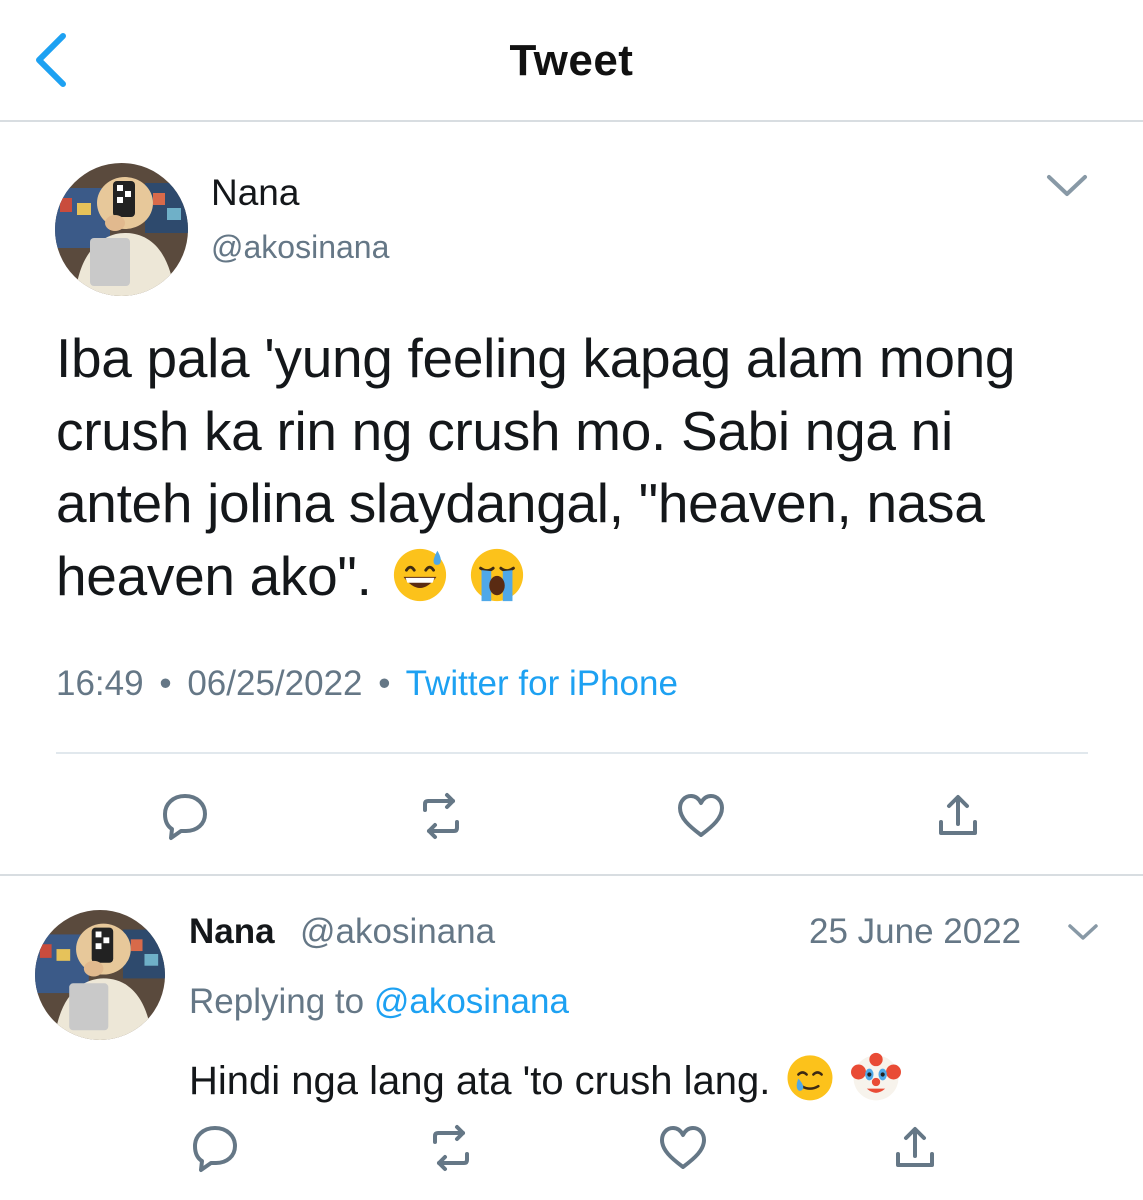  I want to click on tweet-metadata: 16:49 • 06/25/2022 • Twitter for iPhone, so click(367, 684).